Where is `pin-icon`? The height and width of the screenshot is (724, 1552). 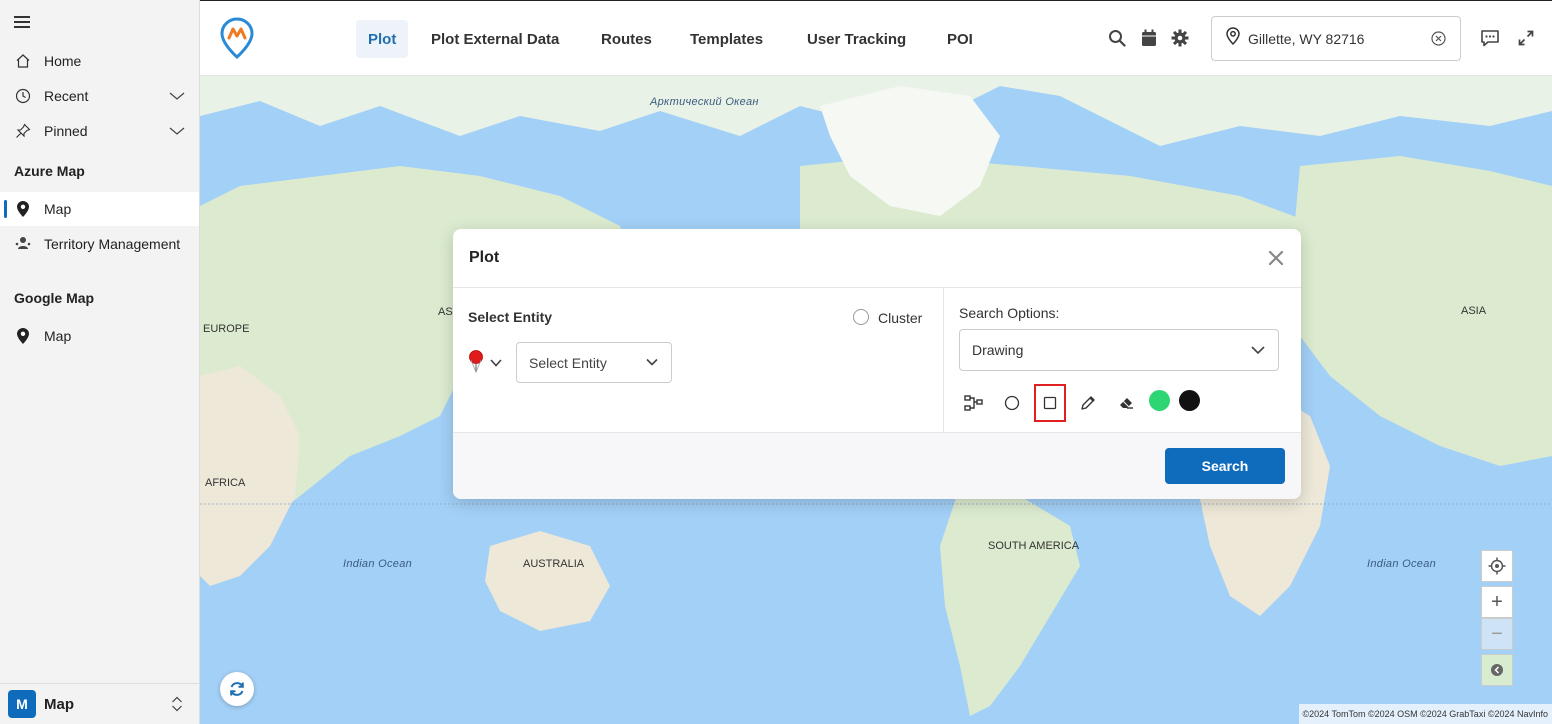 pin-icon is located at coordinates (23, 131).